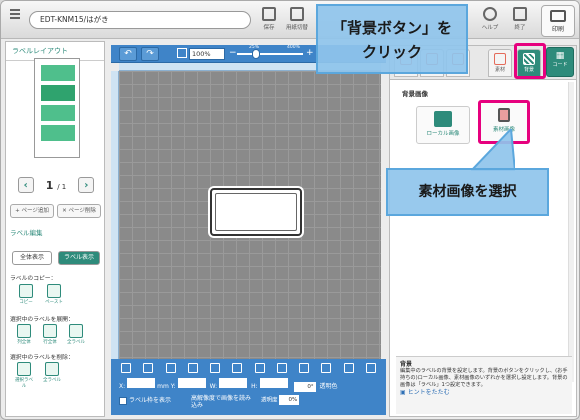  What do you see at coordinates (215, 368) in the screenshot?
I see `bring-front-icon` at bounding box center [215, 368].